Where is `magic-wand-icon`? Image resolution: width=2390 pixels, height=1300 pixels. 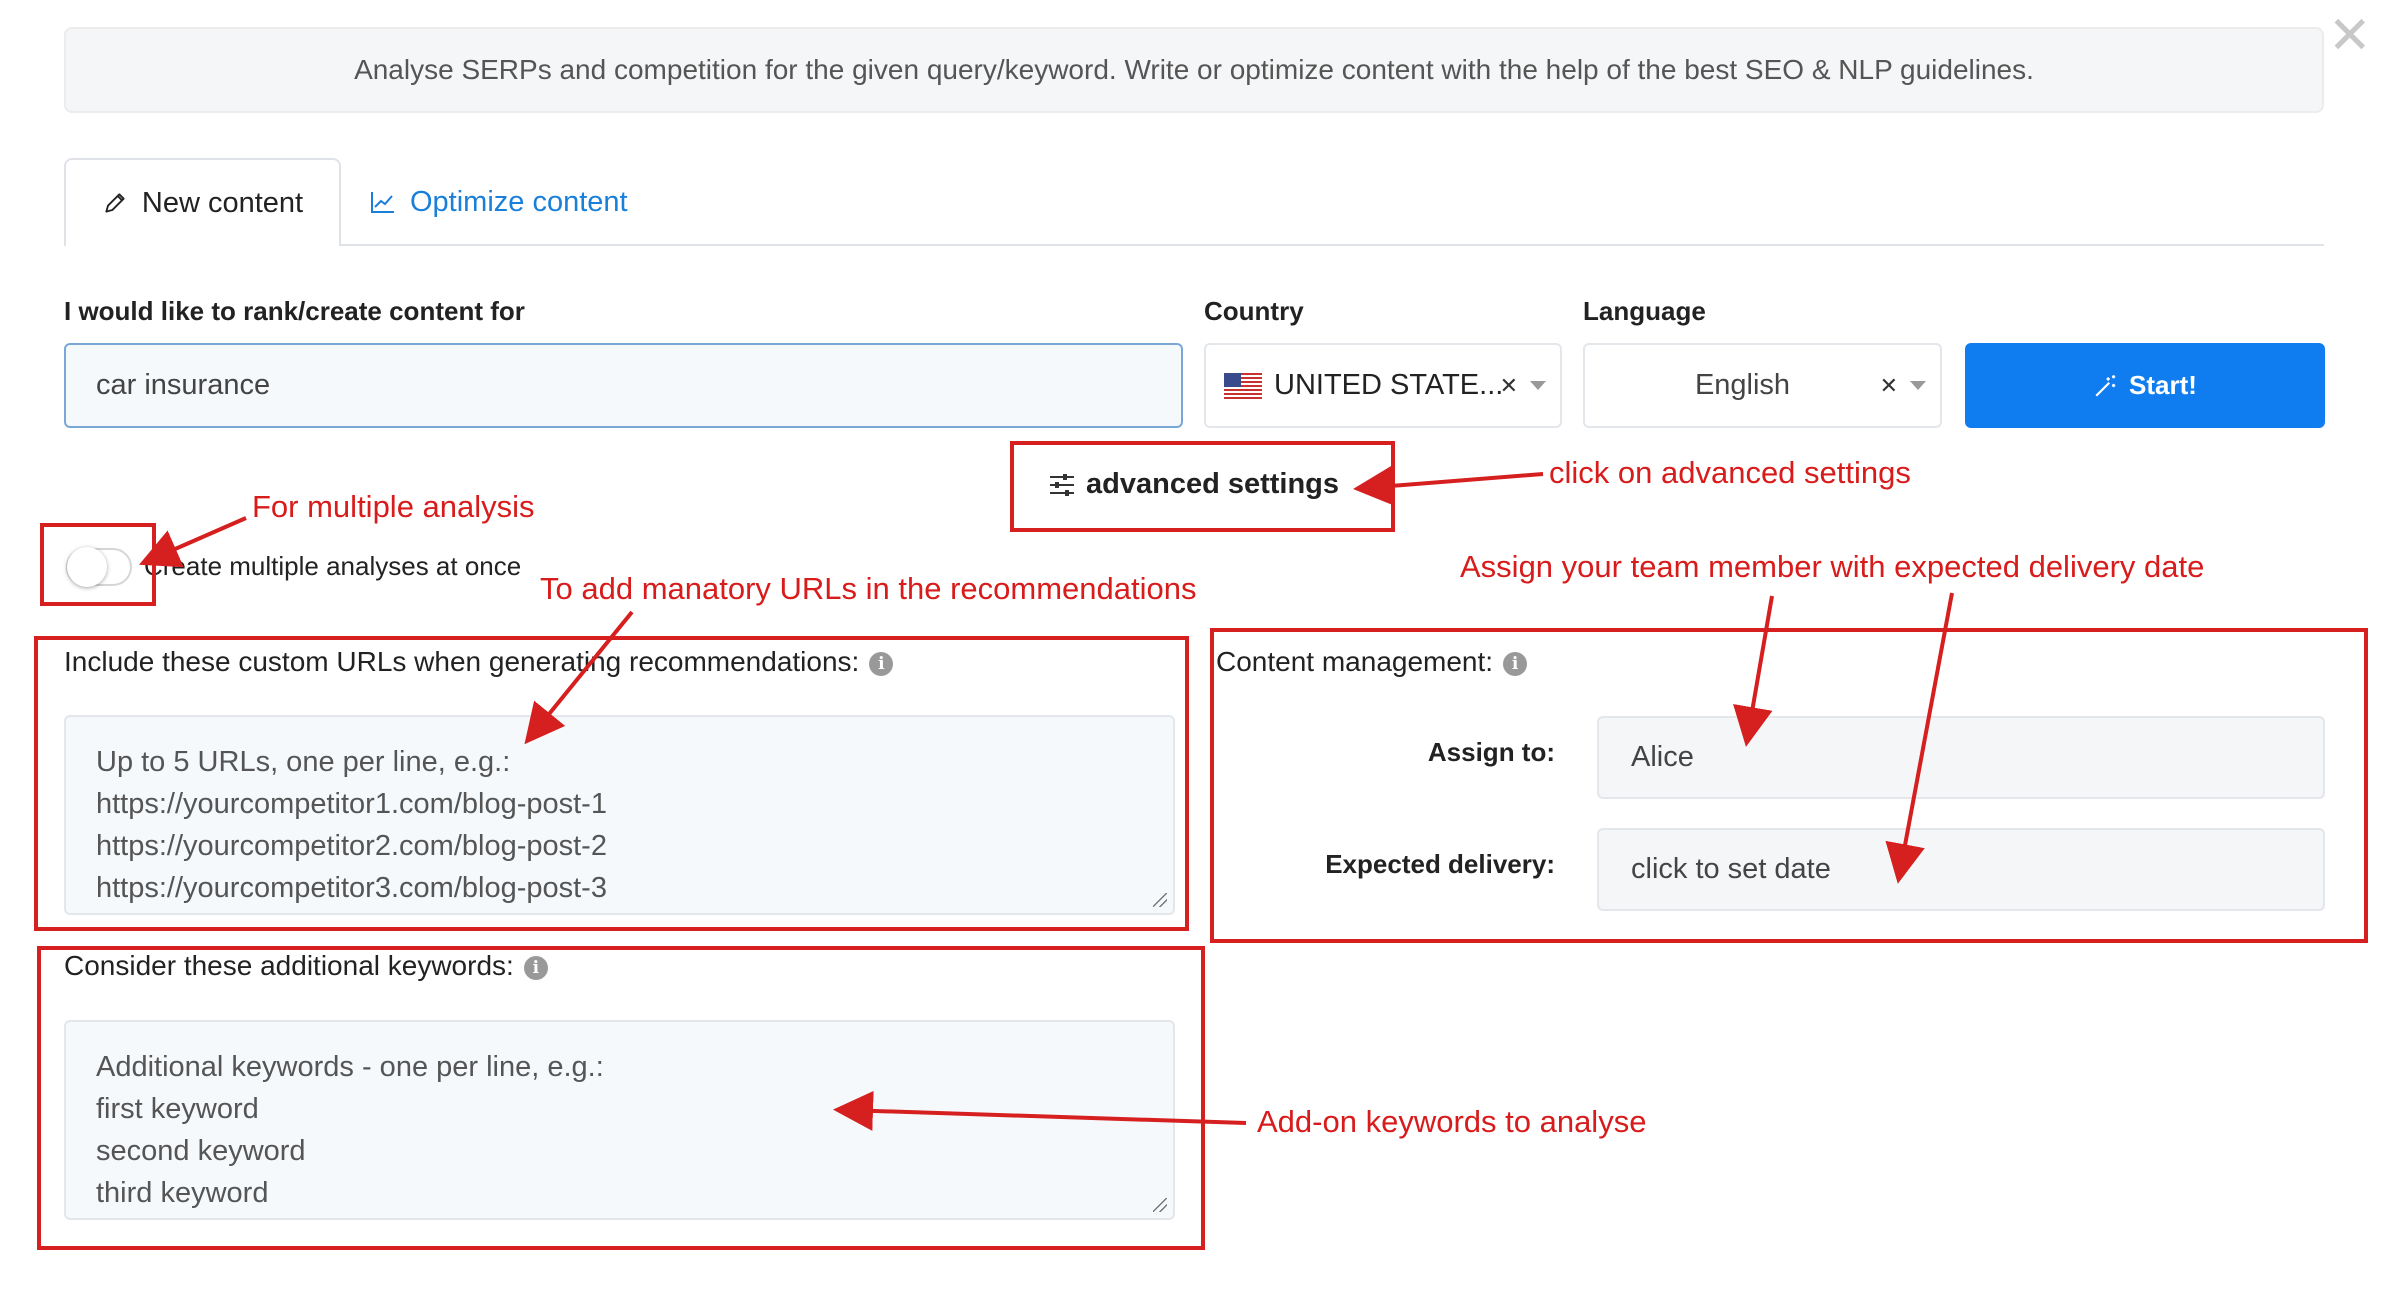 magic-wand-icon is located at coordinates (2105, 385).